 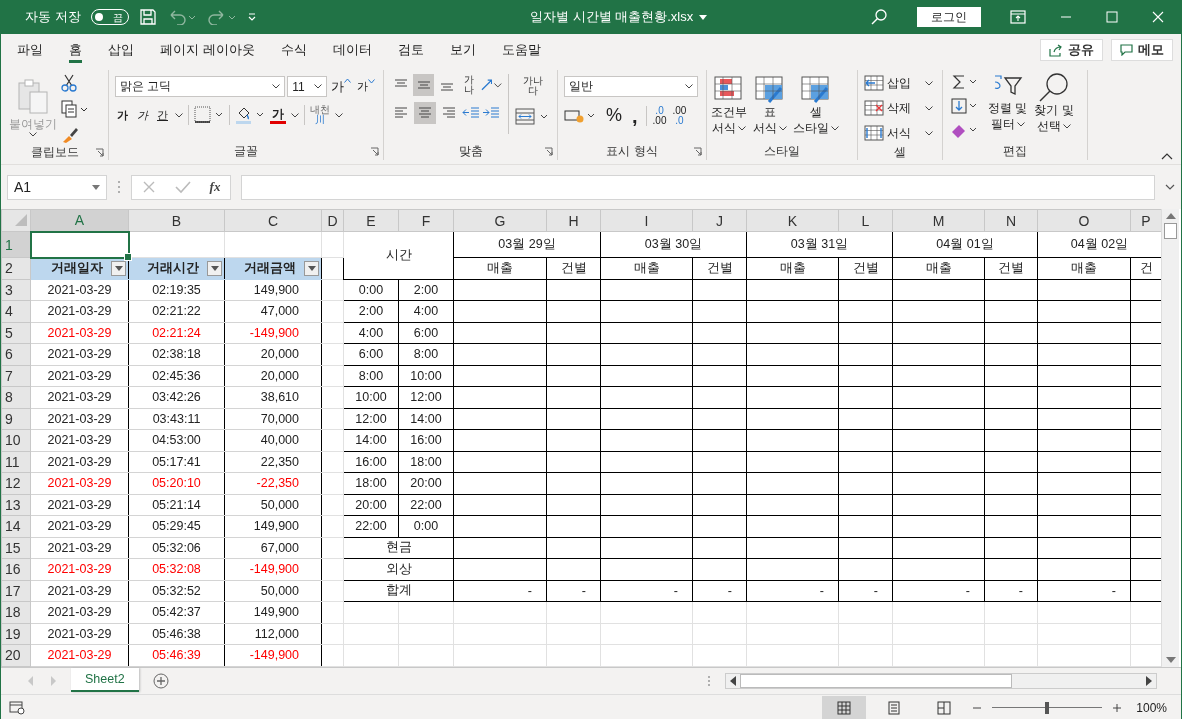 I want to click on sort-filter-button: 정렬 및 필터, so click(x=1008, y=102).